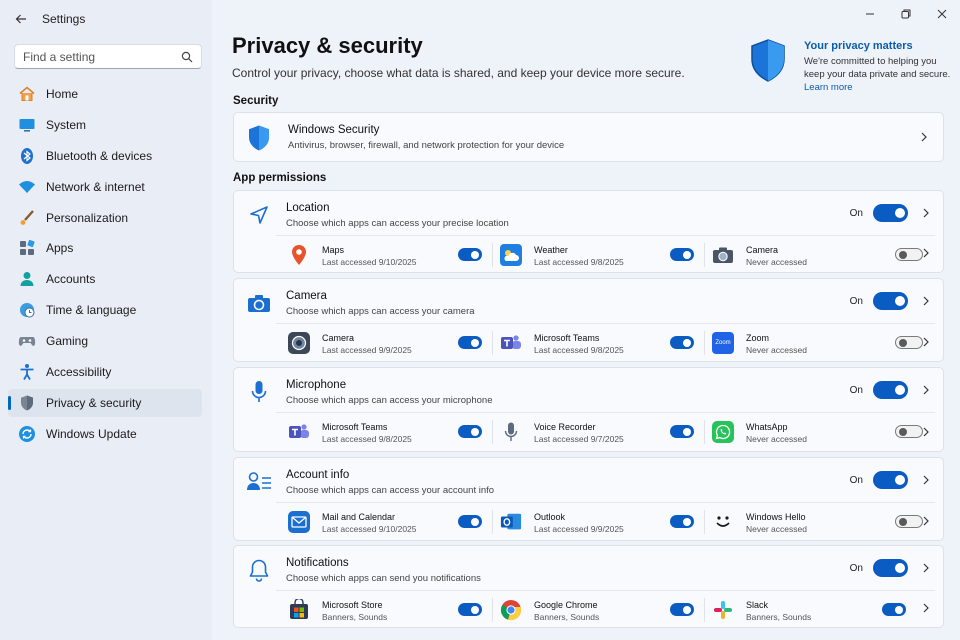 The width and height of the screenshot is (960, 640). I want to click on slack-icon, so click(723, 610).